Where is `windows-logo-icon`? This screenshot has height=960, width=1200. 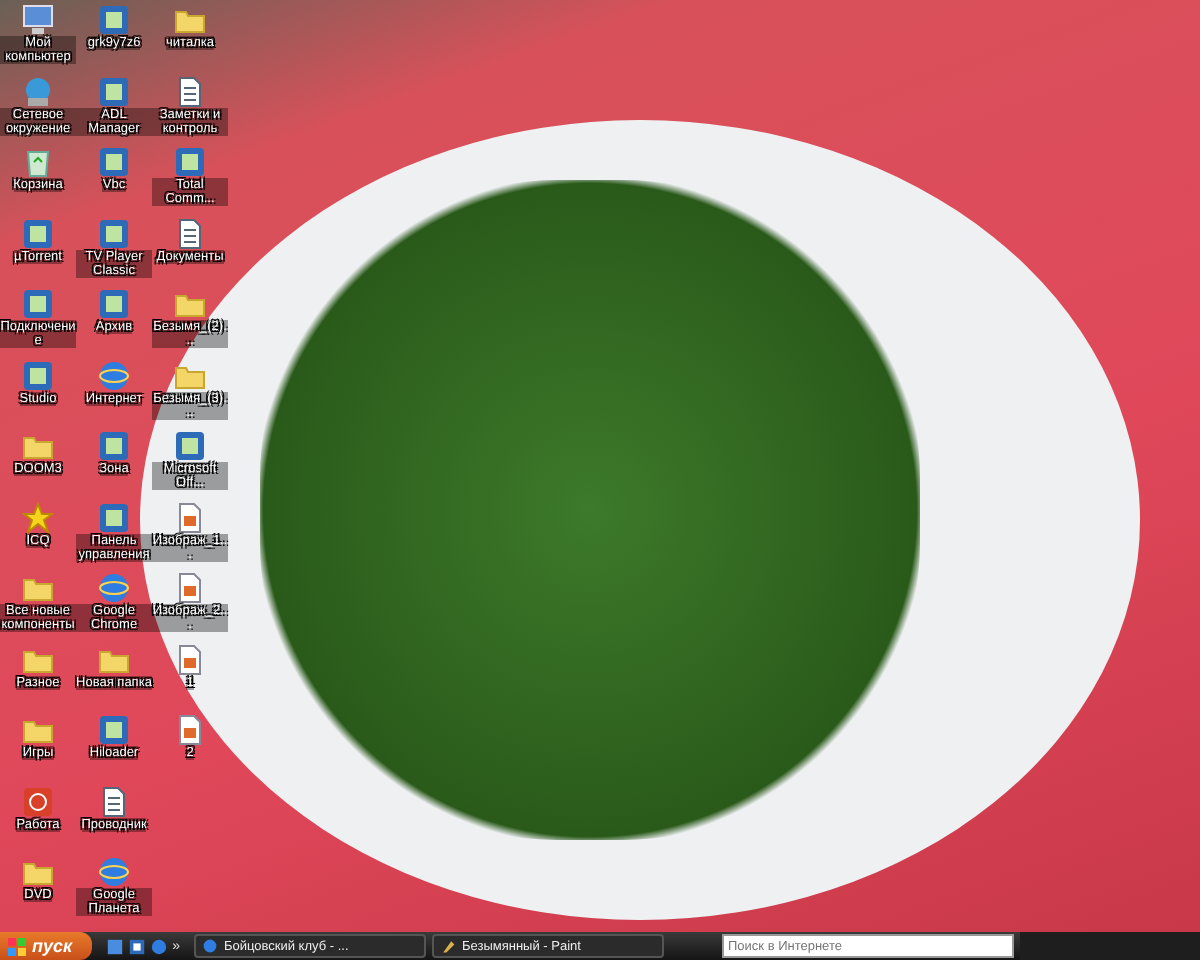 windows-logo-icon is located at coordinates (17, 946).